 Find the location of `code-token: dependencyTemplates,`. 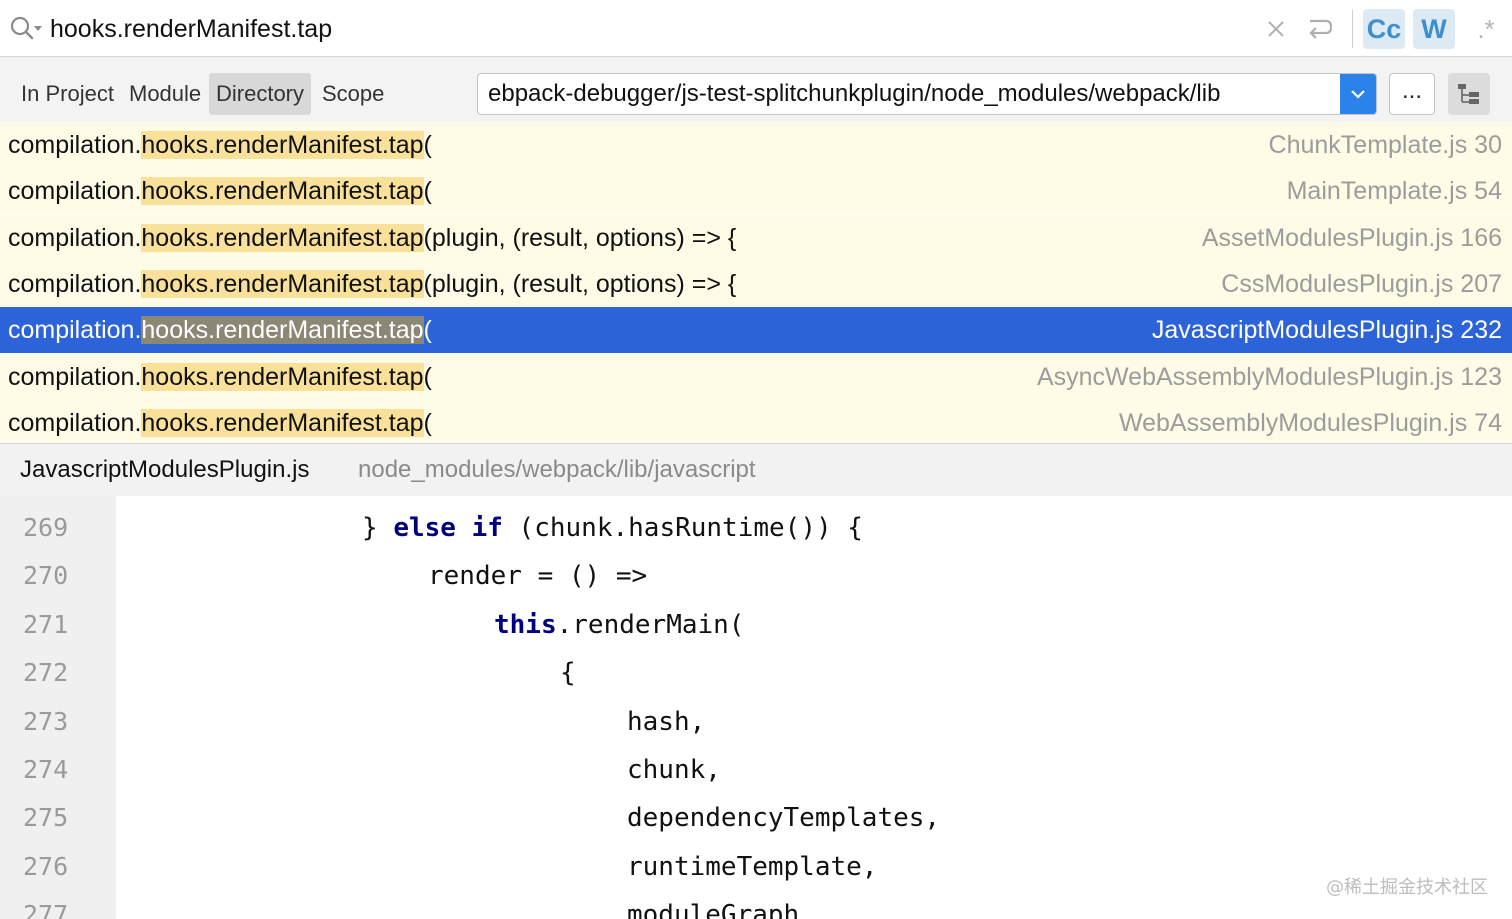

code-token: dependencyTemplates, is located at coordinates (784, 818).